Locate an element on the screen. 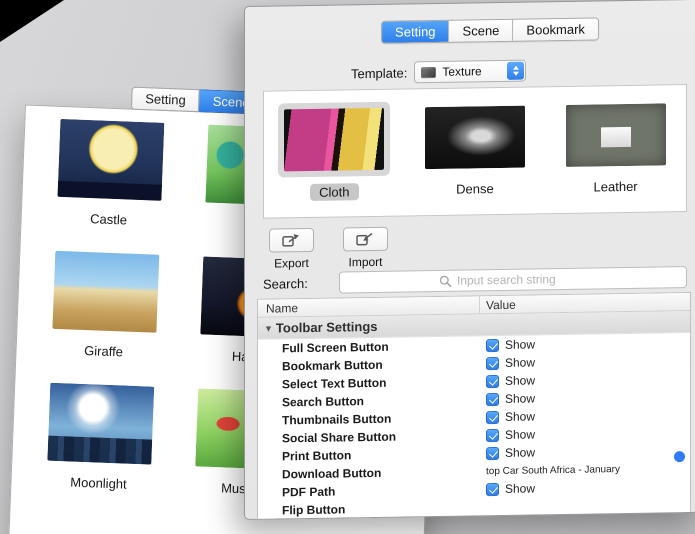  export-icon is located at coordinates (290, 240).